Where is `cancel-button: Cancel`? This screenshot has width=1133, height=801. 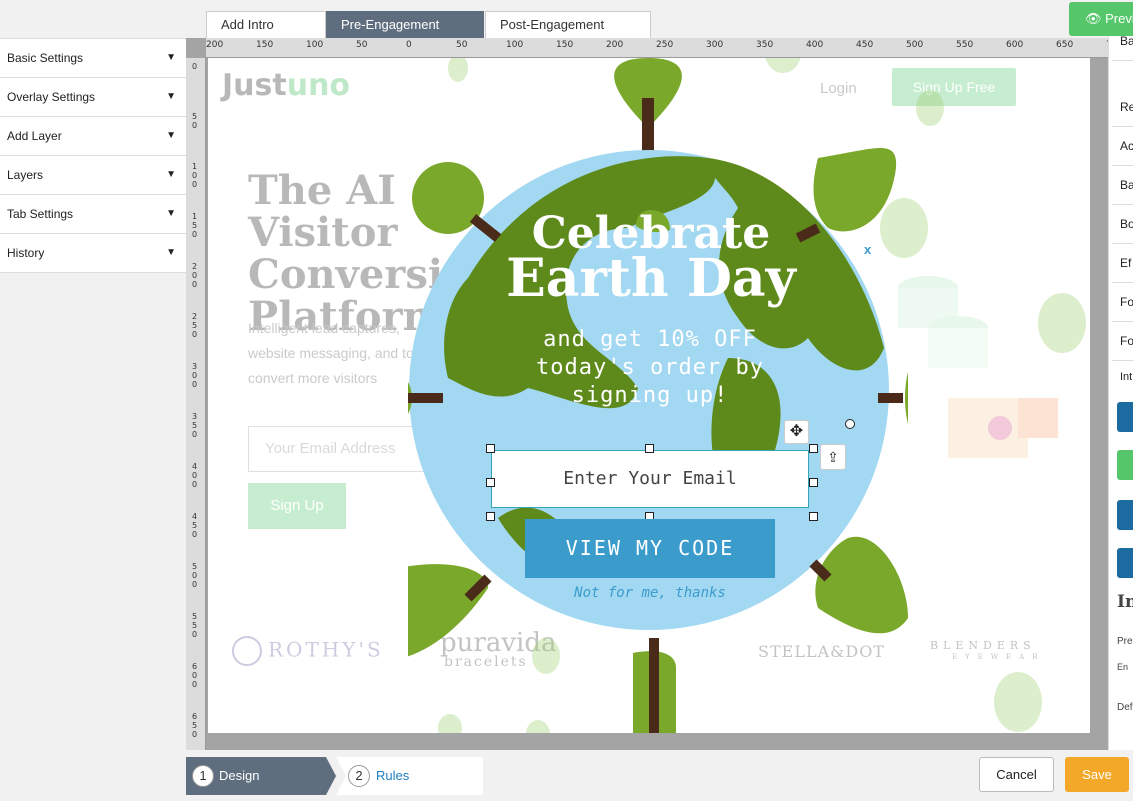 cancel-button: Cancel is located at coordinates (1016, 774).